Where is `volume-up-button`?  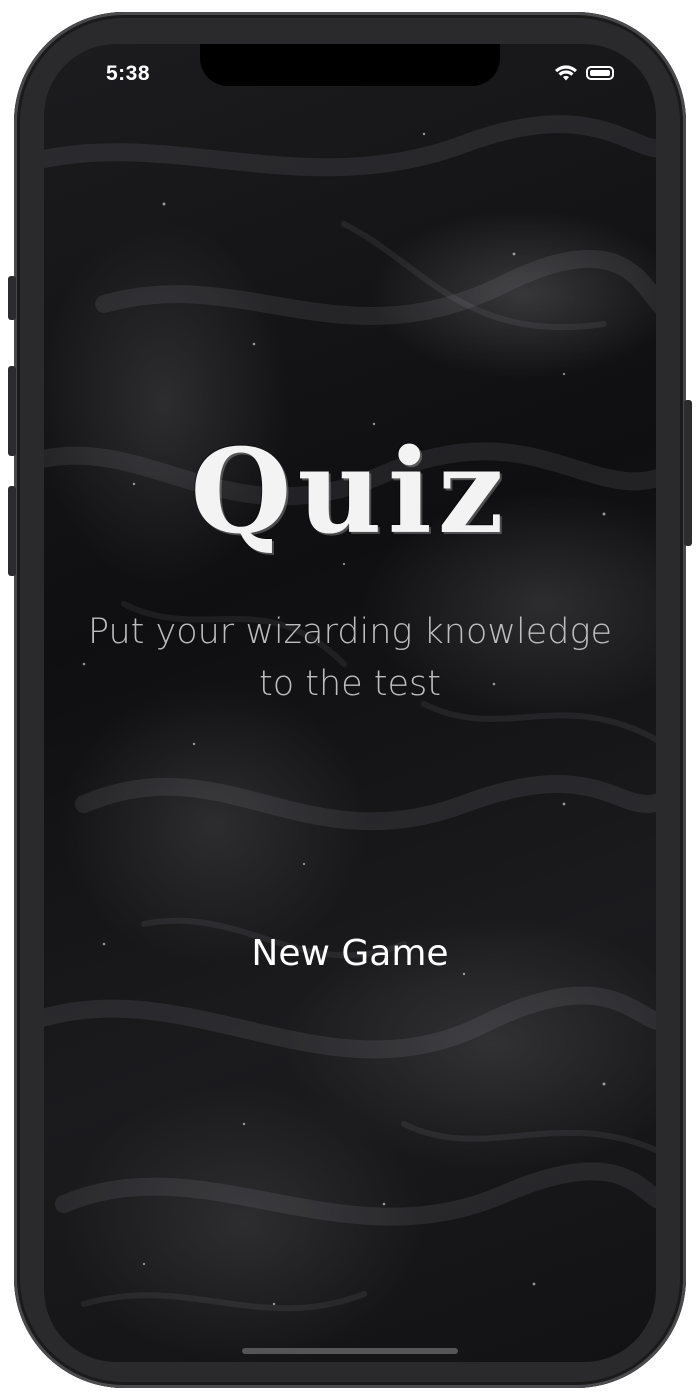 volume-up-button is located at coordinates (12, 411).